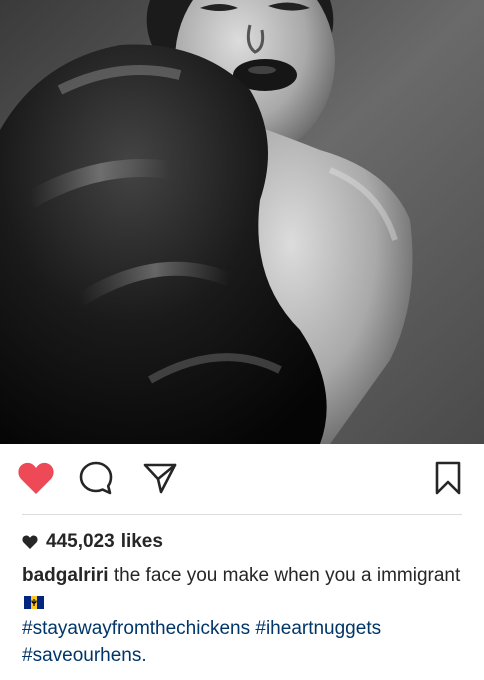 The height and width of the screenshot is (680, 484). I want to click on likes-count: 445,023 likes, so click(92, 542).